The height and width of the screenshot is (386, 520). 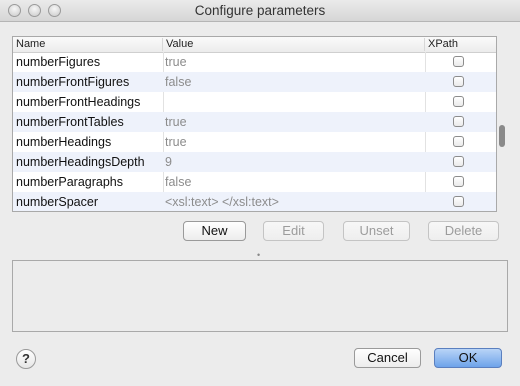 What do you see at coordinates (468, 358) in the screenshot?
I see `ok-button: OK` at bounding box center [468, 358].